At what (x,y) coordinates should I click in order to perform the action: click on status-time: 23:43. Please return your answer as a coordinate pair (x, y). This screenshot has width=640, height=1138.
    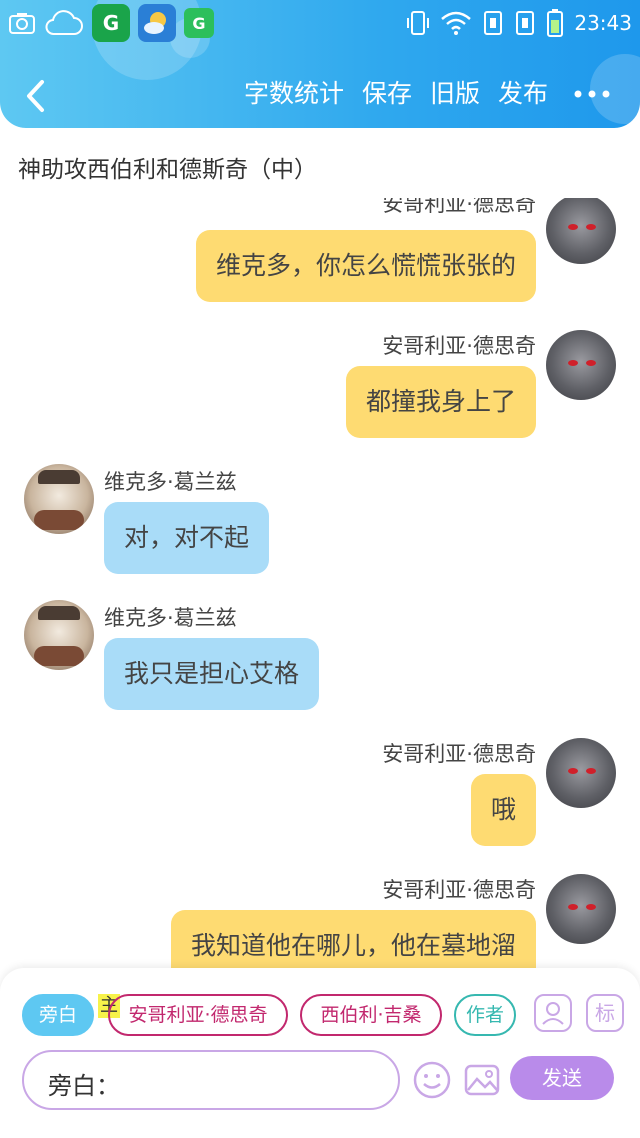
    Looking at the image, I should click on (603, 23).